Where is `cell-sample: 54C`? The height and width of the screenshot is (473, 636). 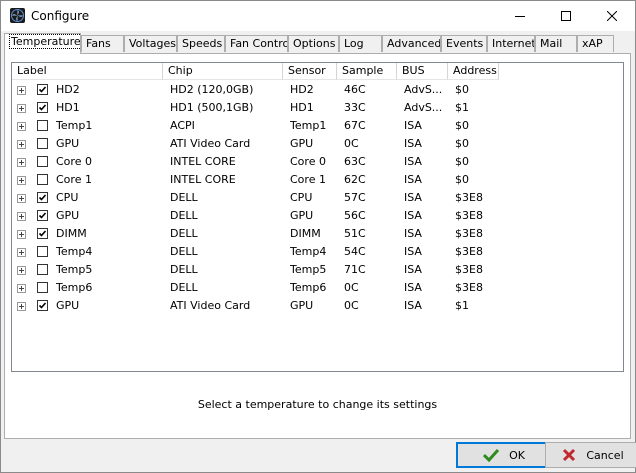 cell-sample: 54C is located at coordinates (355, 251).